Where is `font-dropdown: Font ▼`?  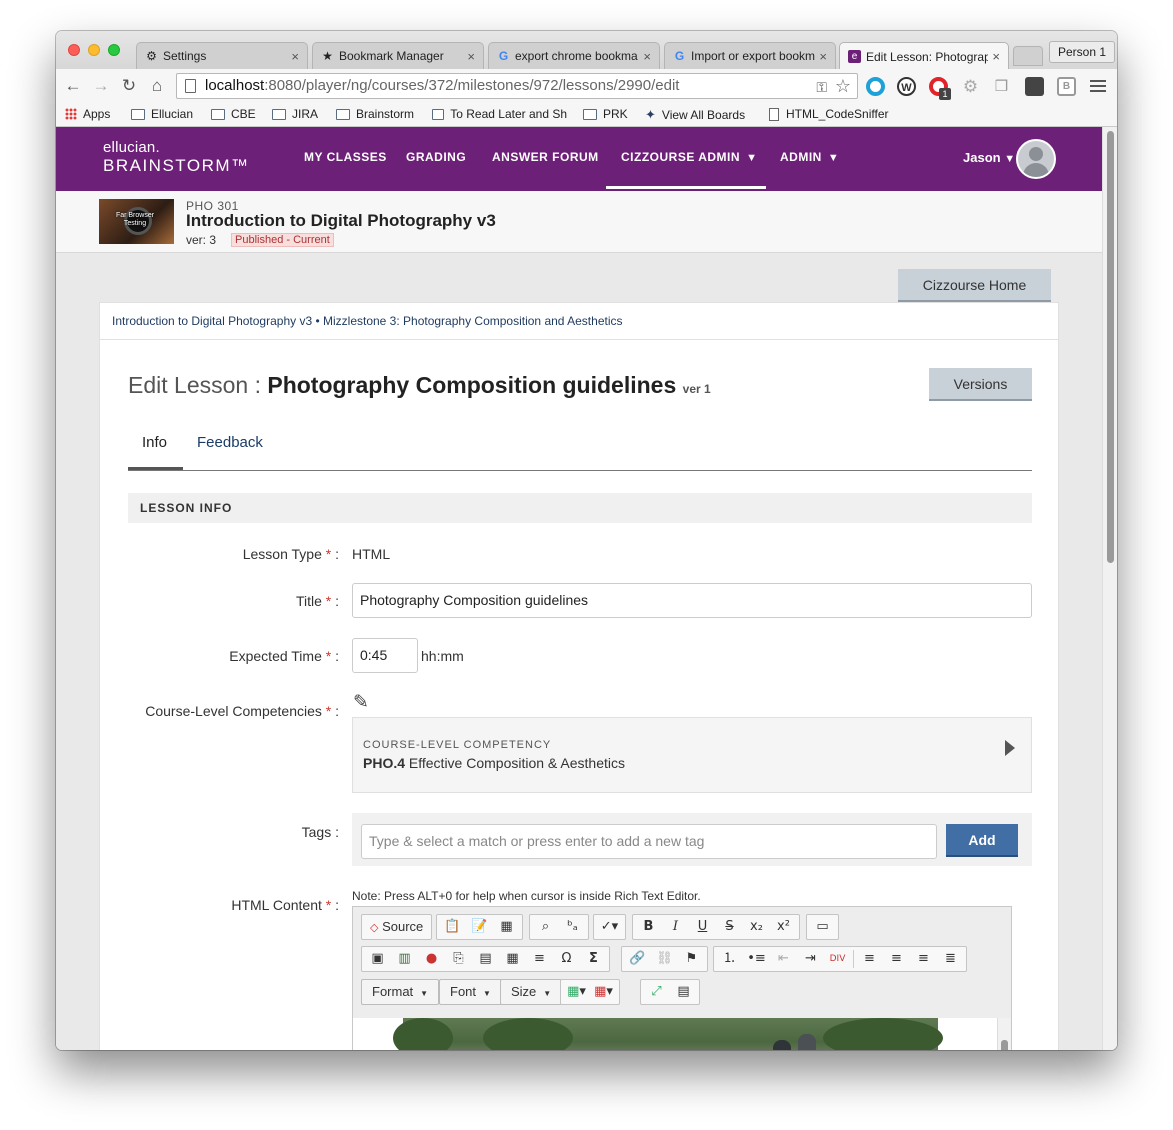
font-dropdown: Font ▼ is located at coordinates (470, 992).